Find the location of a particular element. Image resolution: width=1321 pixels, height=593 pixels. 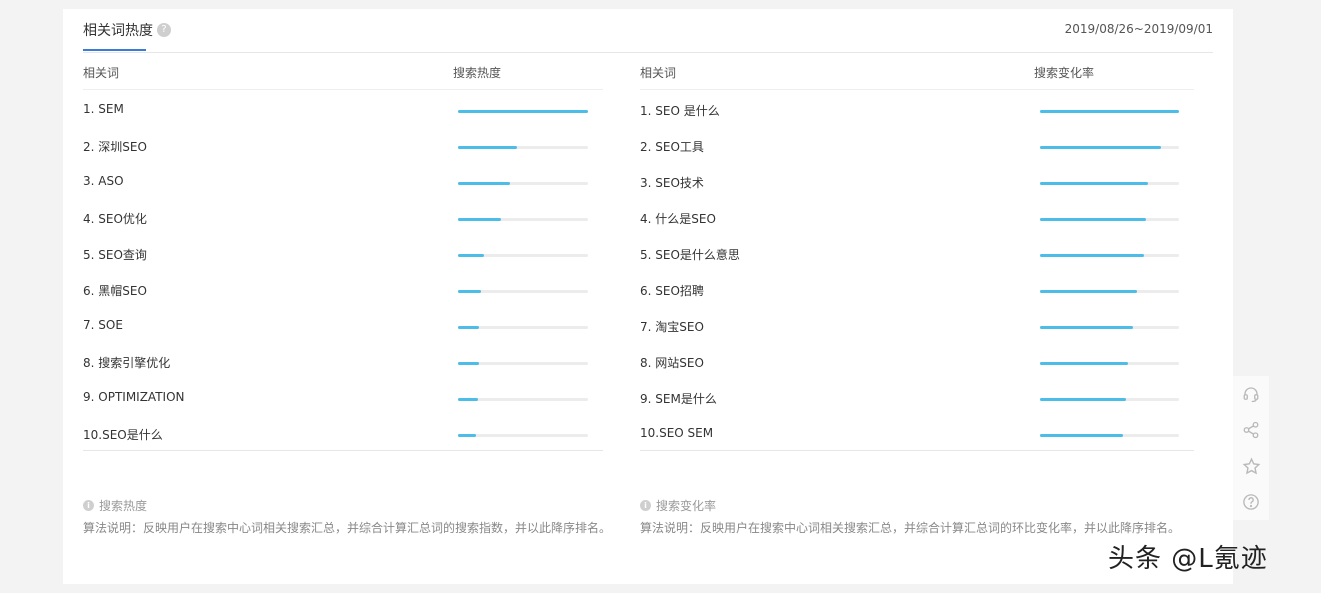

column-header: 相关词 搜索变化率 is located at coordinates (917, 74).